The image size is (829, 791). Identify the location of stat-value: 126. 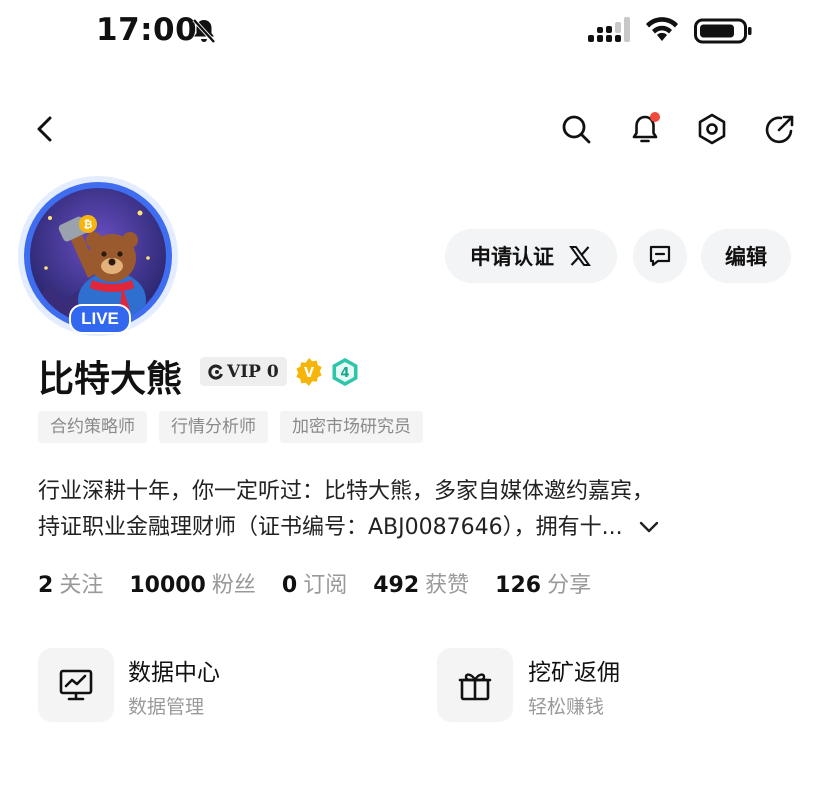
(518, 585).